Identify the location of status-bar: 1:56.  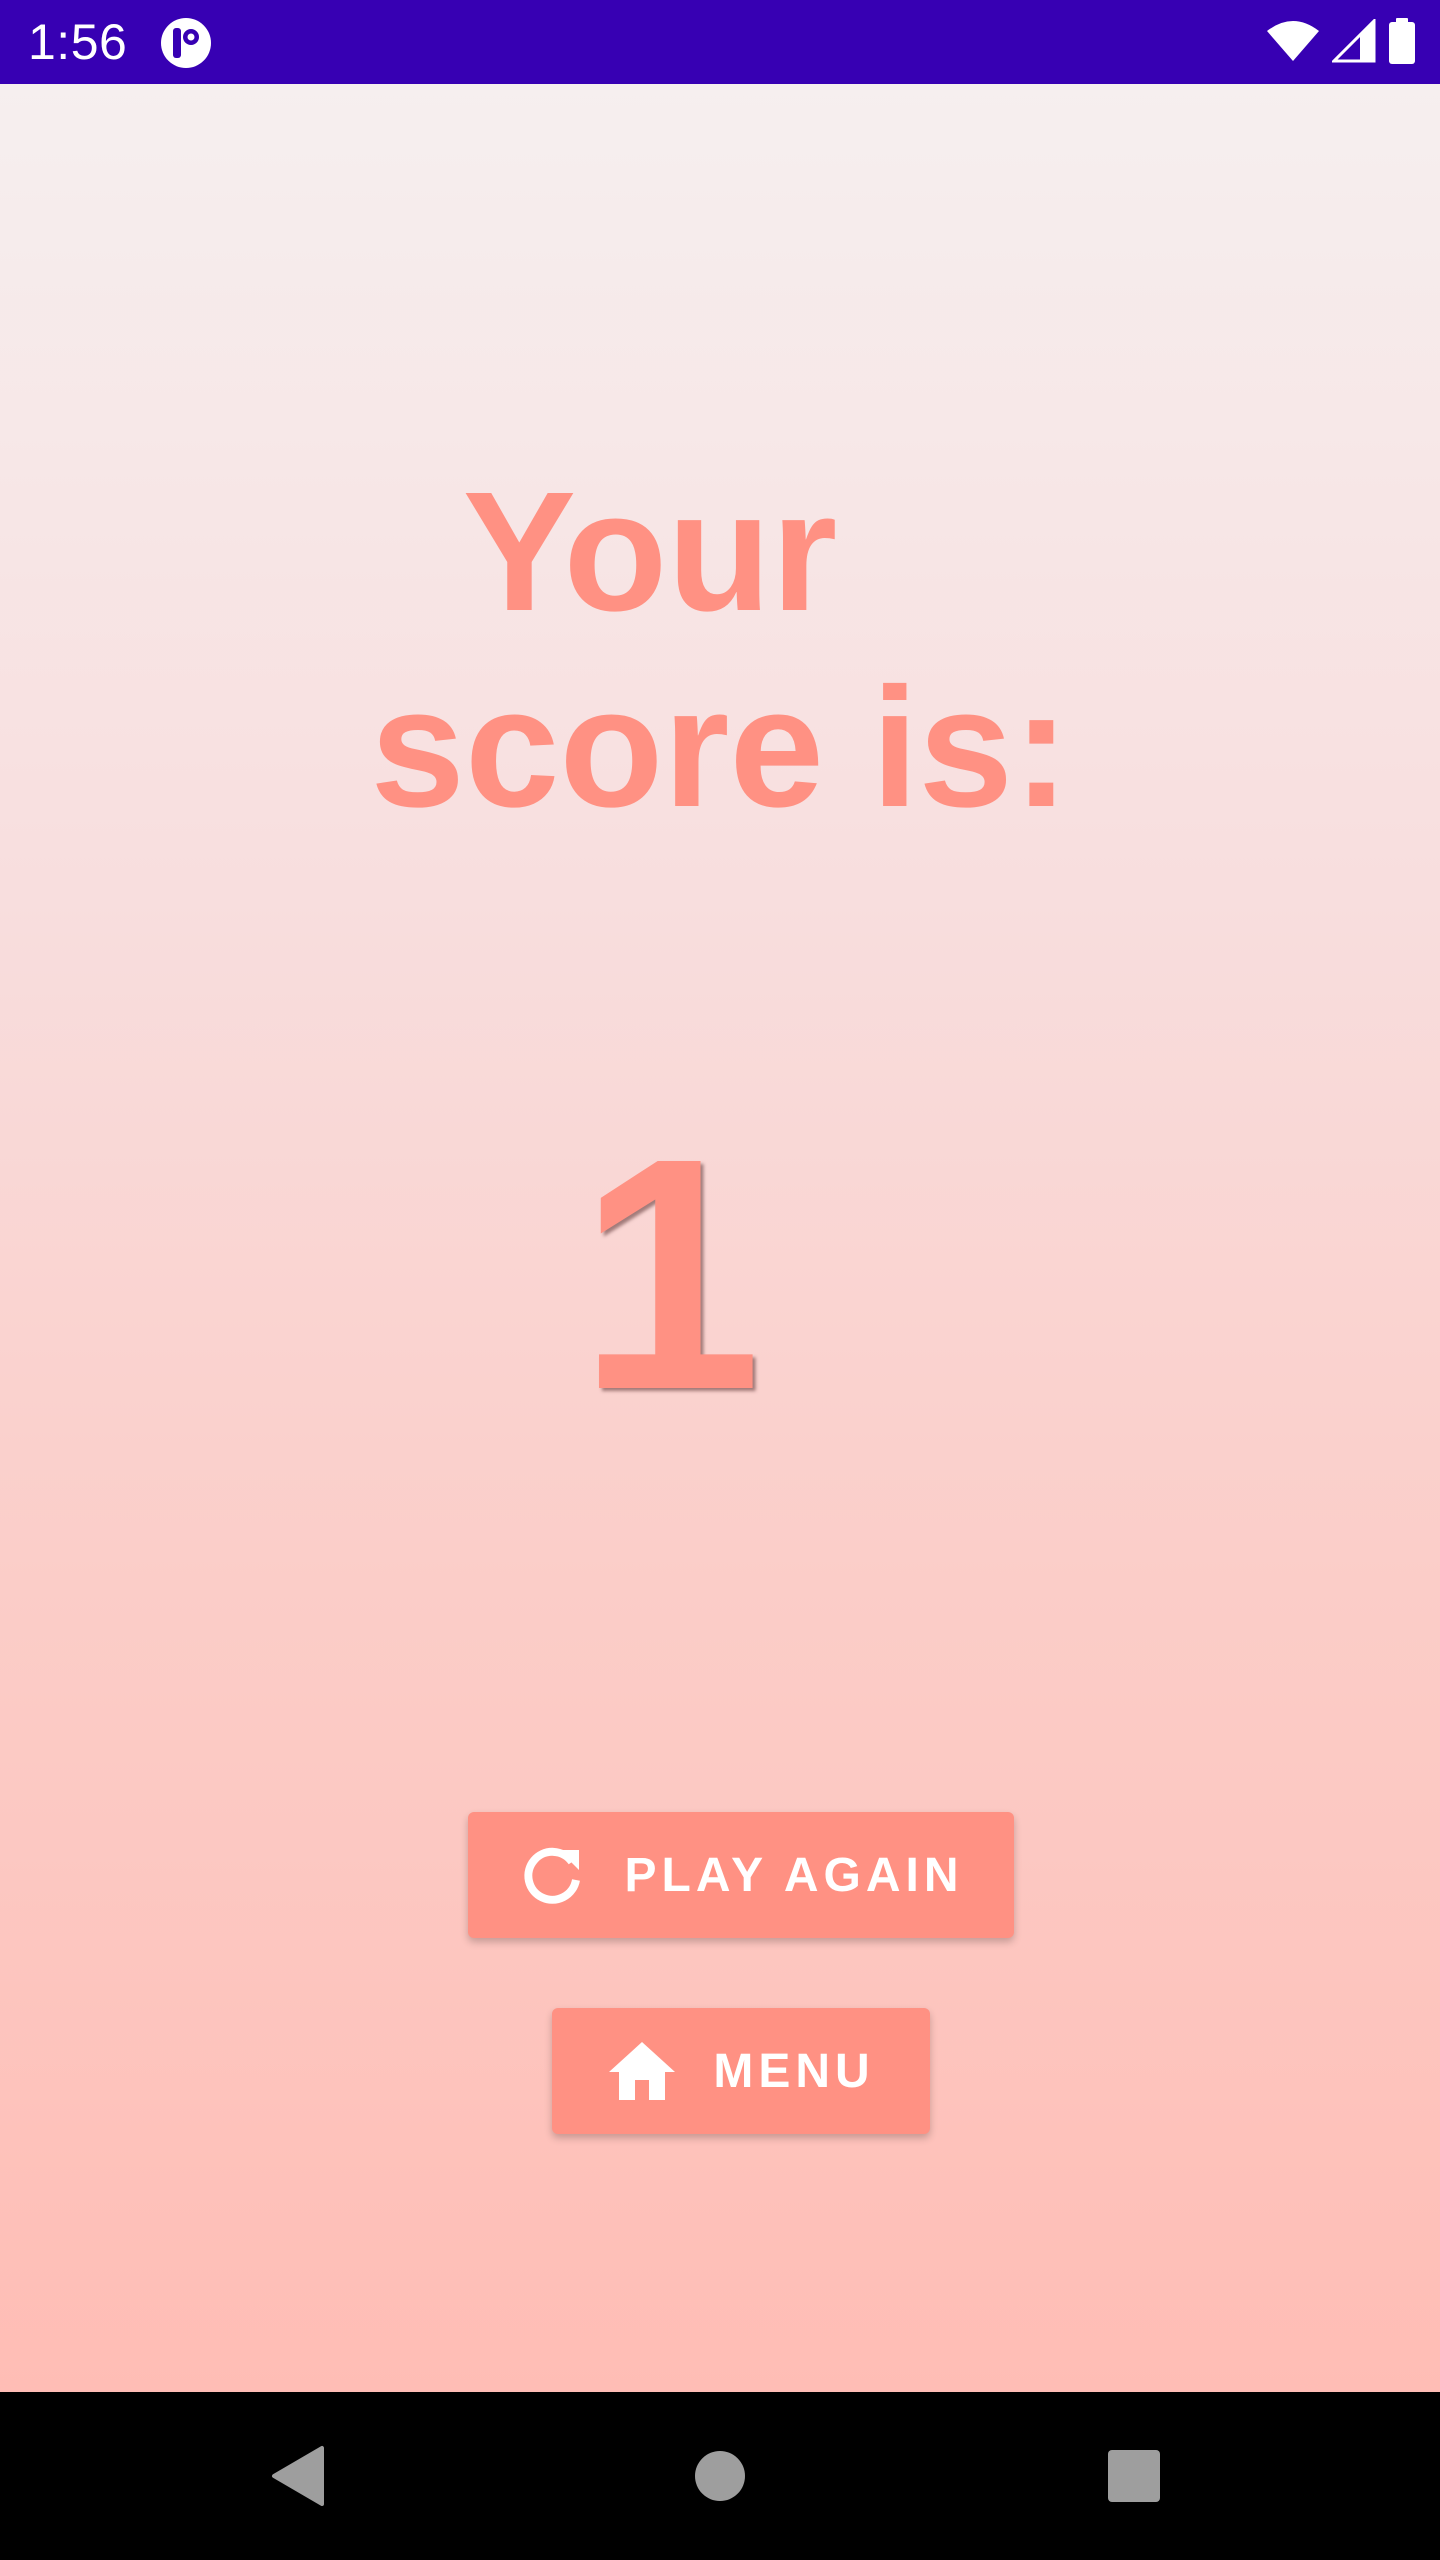
(720, 42).